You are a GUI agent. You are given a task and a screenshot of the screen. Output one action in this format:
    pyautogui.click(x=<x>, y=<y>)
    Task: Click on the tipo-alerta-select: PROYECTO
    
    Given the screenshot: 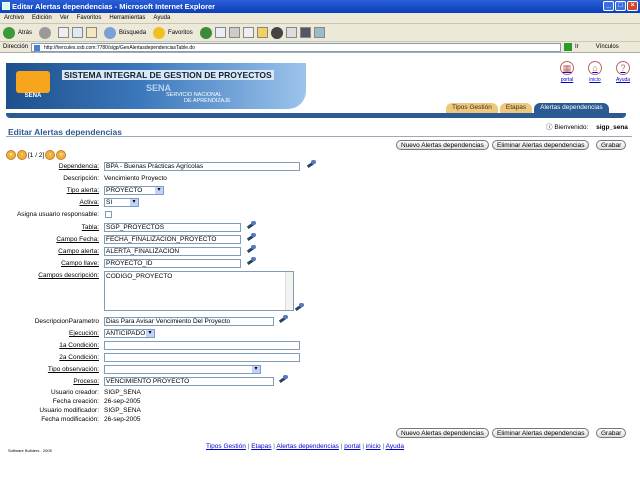 What is the action you would take?
    pyautogui.click(x=134, y=190)
    